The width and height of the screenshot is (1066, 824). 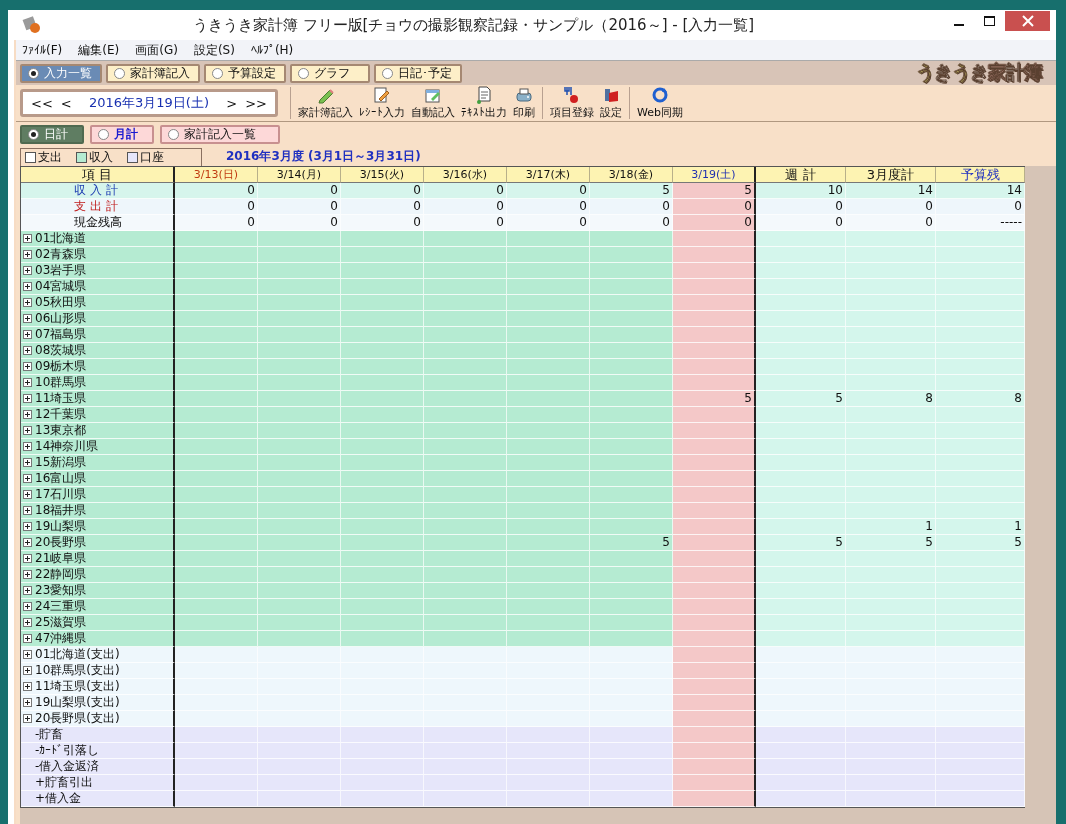 What do you see at coordinates (52, 134) in the screenshot?
I see `view-tab: 日計` at bounding box center [52, 134].